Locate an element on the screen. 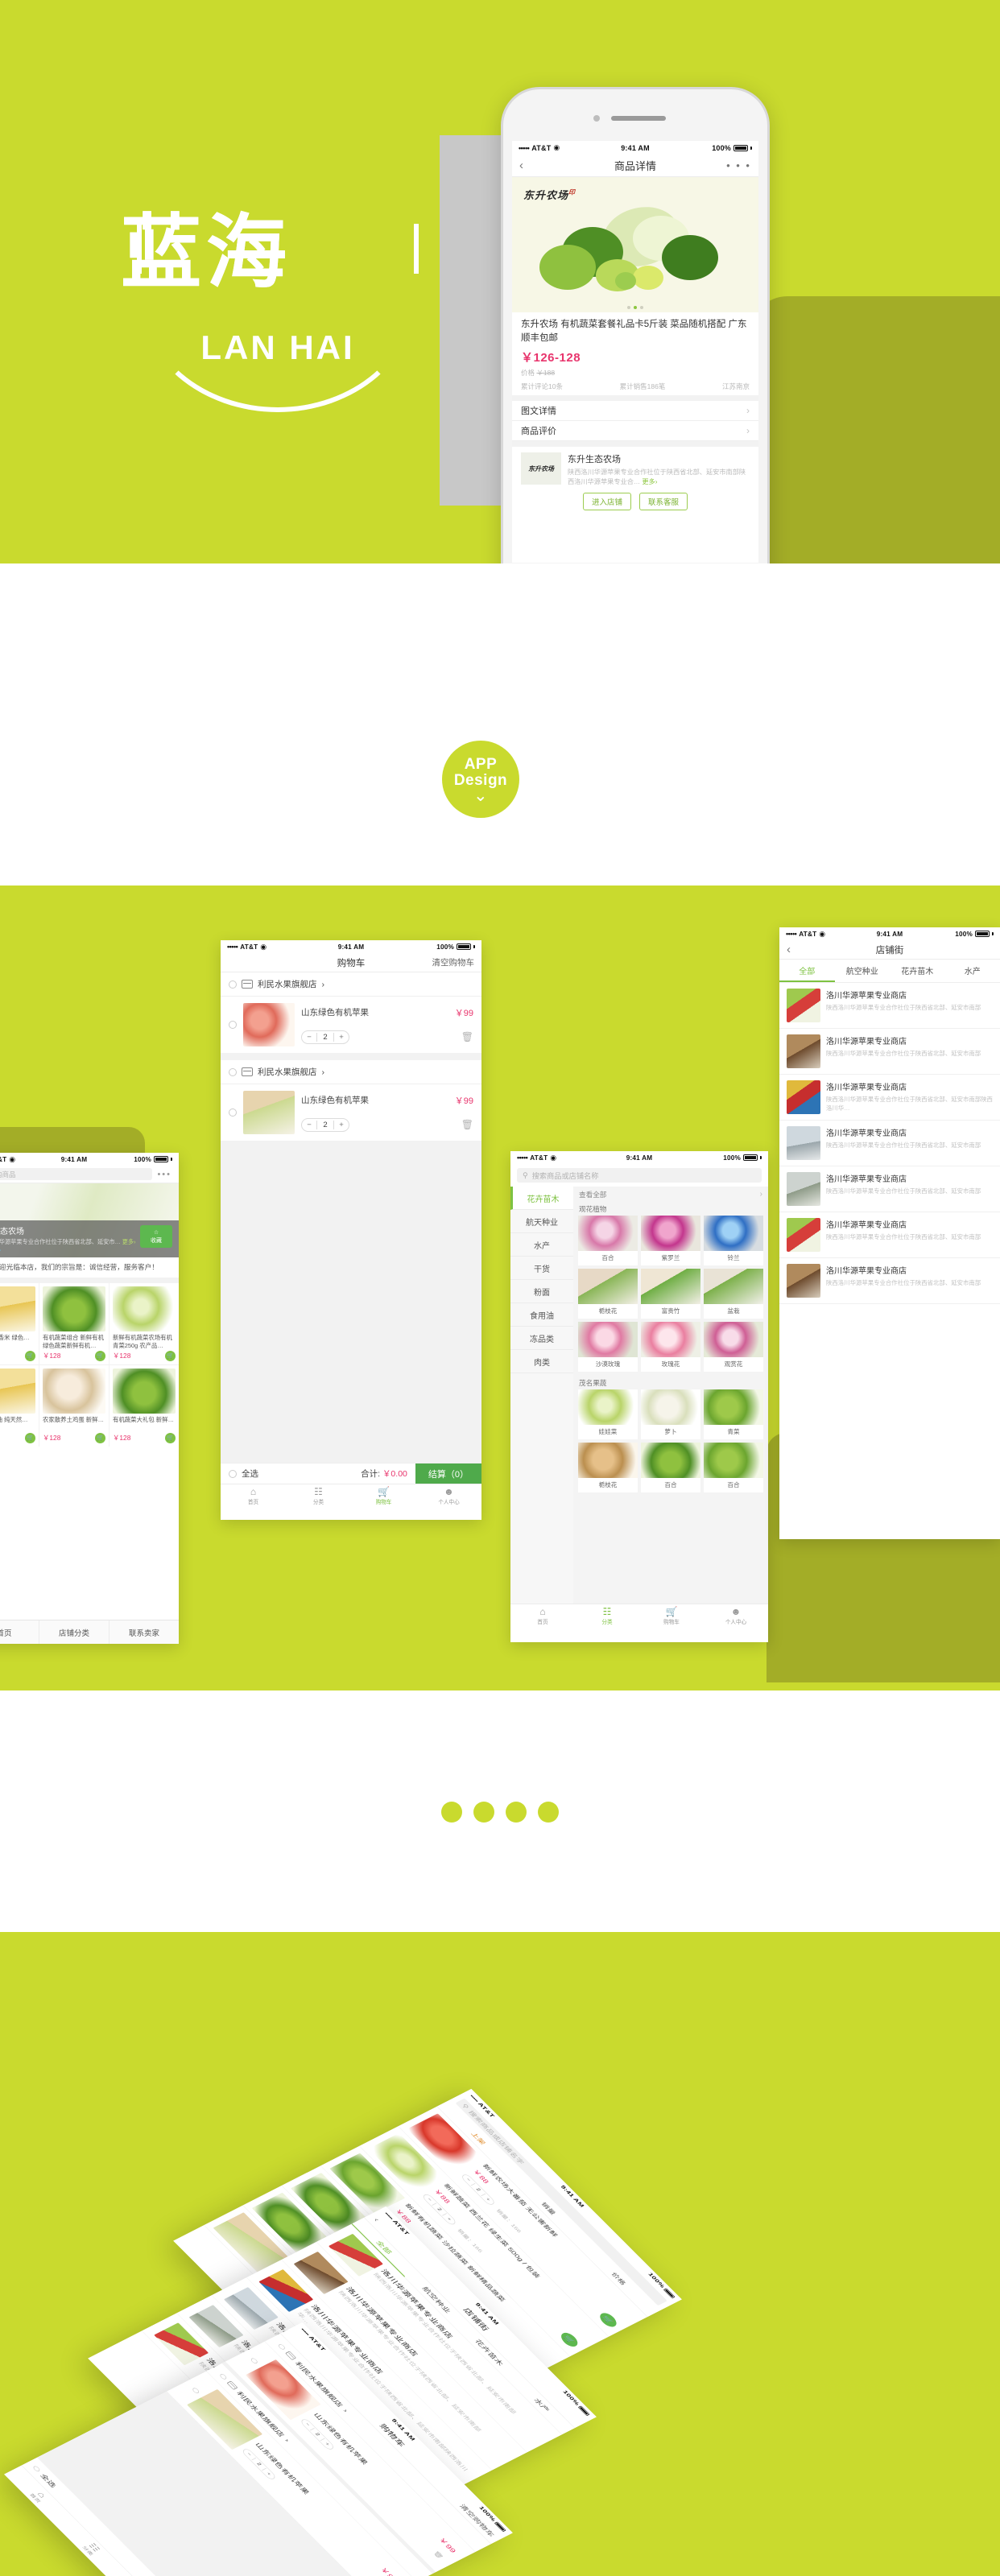  store-product-cell: 新鲜有机蔬菜农场有机青菜250g 农产品… ￥128 🛒 is located at coordinates (144, 1323).